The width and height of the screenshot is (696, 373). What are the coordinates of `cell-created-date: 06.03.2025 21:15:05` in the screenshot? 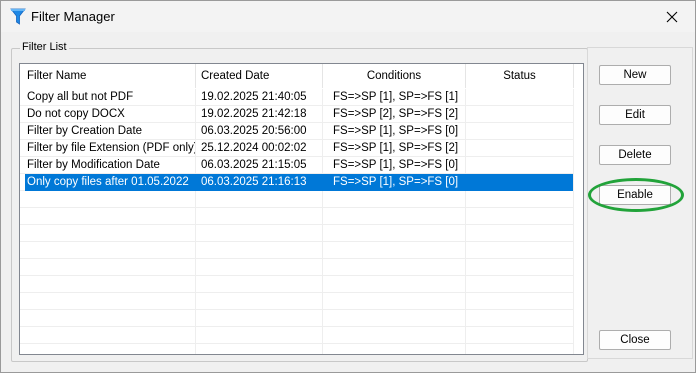 It's located at (254, 165).